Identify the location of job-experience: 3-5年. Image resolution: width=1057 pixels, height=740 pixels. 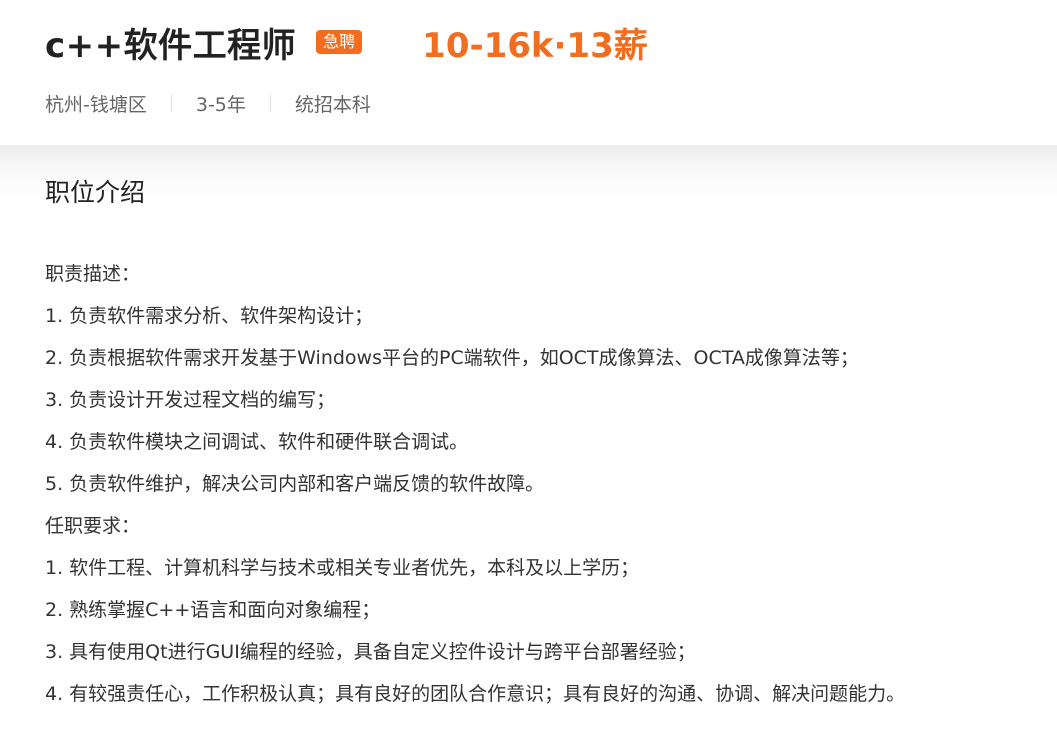
(220, 104).